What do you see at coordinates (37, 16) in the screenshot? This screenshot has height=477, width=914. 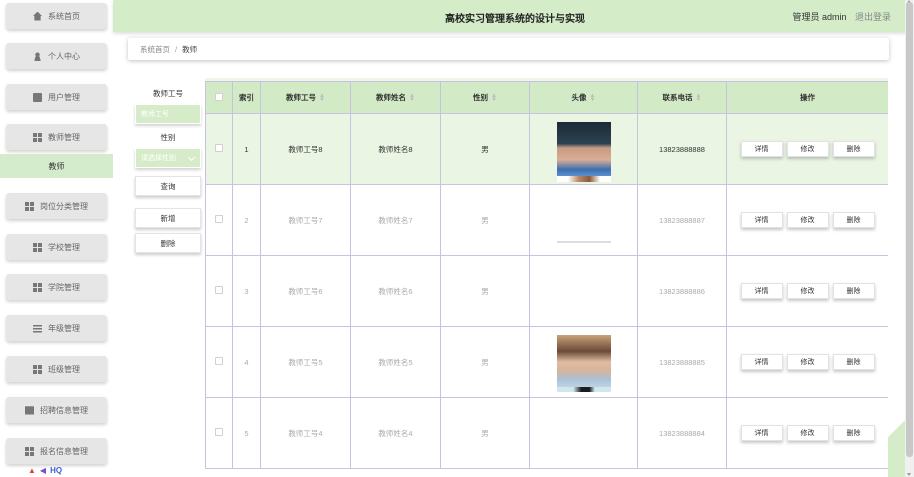 I see `home-icon` at bounding box center [37, 16].